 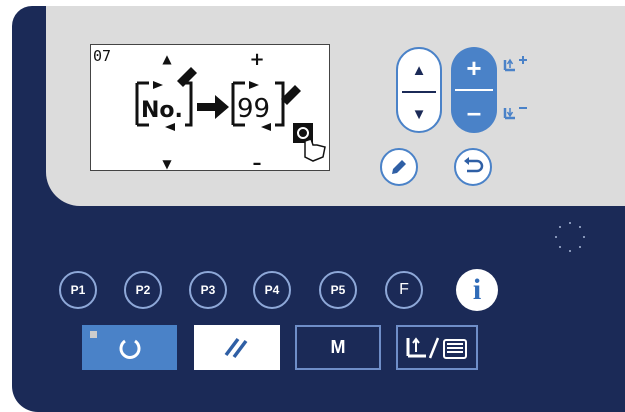 What do you see at coordinates (253, 109) in the screenshot?
I see `target-value: 99` at bounding box center [253, 109].